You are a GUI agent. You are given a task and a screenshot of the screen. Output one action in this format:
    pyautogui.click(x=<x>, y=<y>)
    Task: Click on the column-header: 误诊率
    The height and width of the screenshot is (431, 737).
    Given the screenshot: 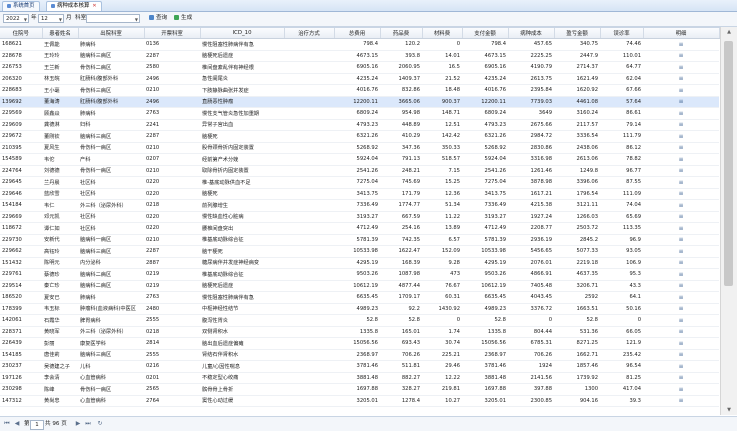 What is the action you would take?
    pyautogui.click(x=622, y=33)
    